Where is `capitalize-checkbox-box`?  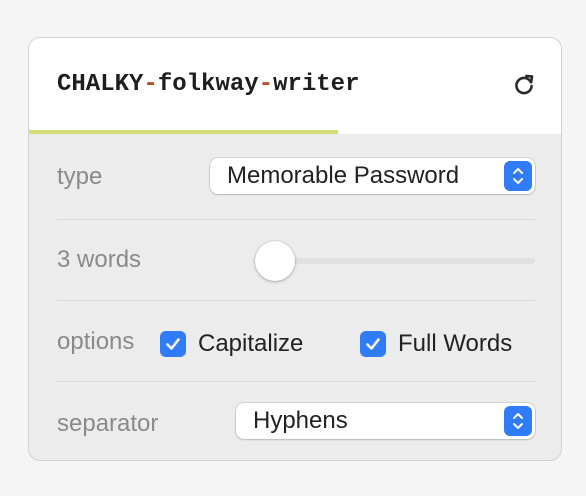
capitalize-checkbox-box is located at coordinates (173, 344).